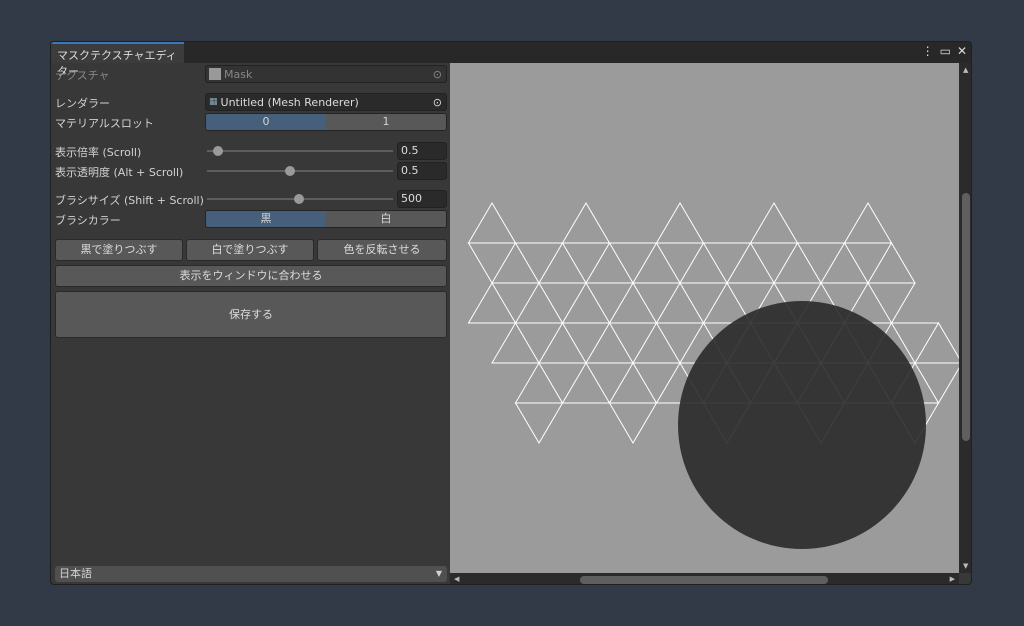 The height and width of the screenshot is (626, 1024). I want to click on kebab-menu-icon: ⋮, so click(928, 51).